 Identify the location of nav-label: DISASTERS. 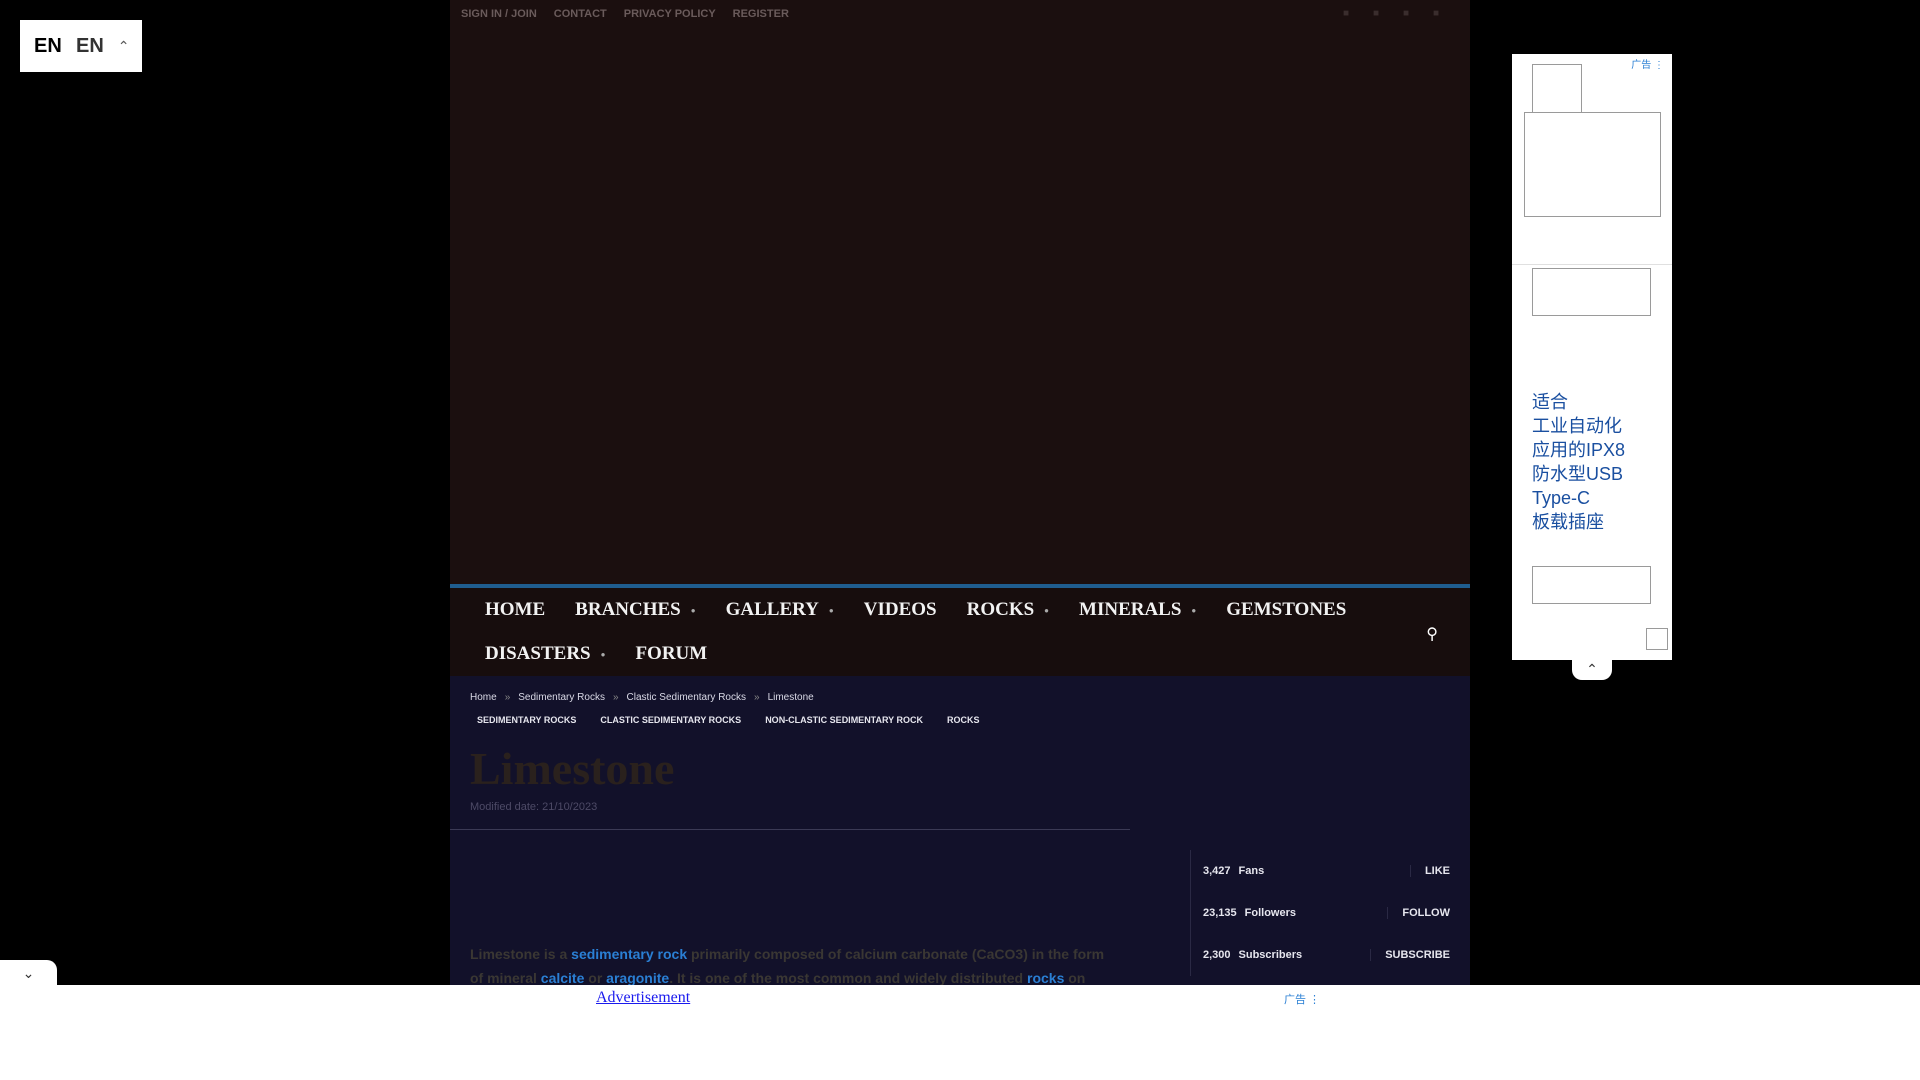
(538, 653).